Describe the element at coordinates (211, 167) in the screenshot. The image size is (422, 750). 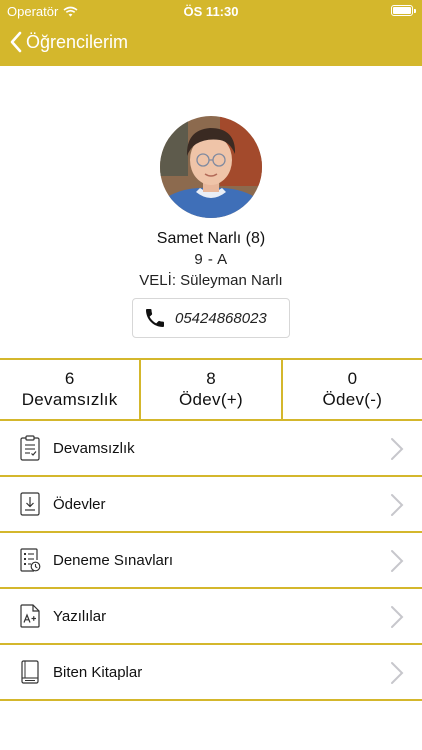
I see `student-avatar` at that location.